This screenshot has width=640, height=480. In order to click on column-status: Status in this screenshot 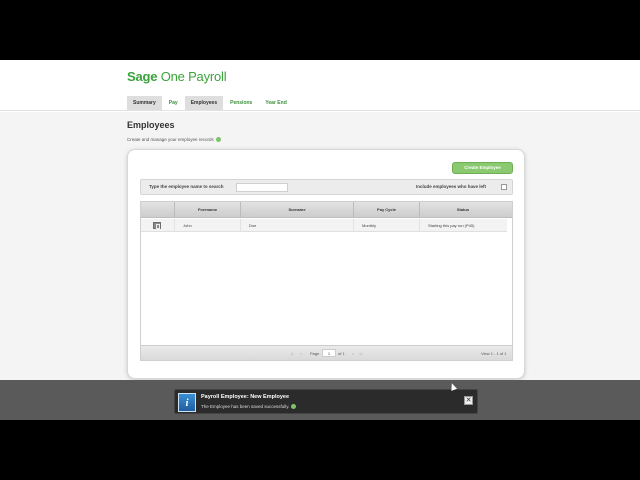, I will do `click(462, 210)`.